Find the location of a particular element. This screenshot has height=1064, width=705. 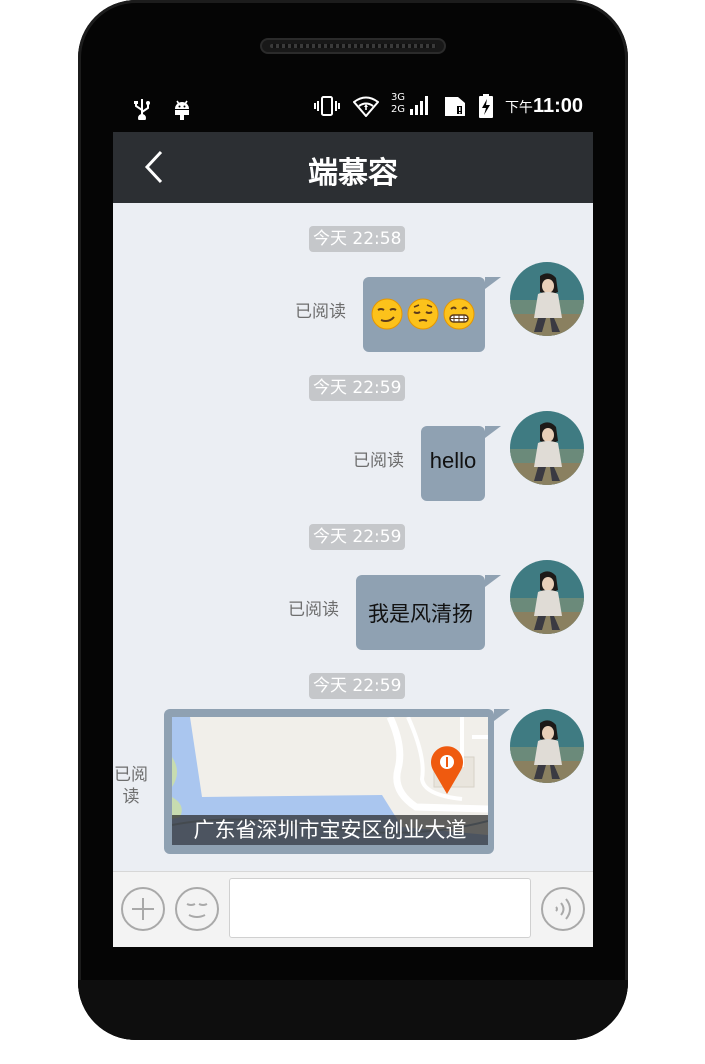

battery-charging-icon is located at coordinates (485, 106).